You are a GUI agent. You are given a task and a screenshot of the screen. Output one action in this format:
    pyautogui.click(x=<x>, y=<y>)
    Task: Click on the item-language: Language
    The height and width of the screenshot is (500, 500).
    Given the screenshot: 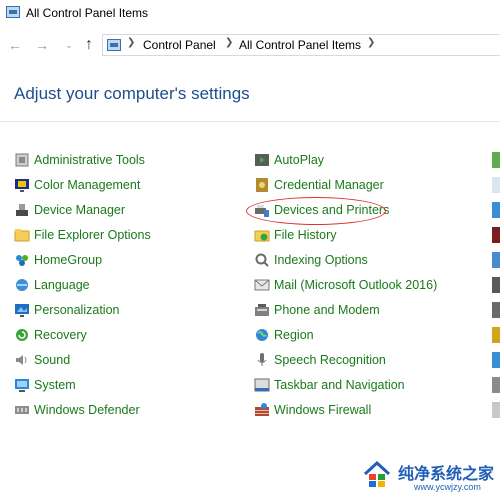 What is the action you would take?
    pyautogui.click(x=52, y=285)
    